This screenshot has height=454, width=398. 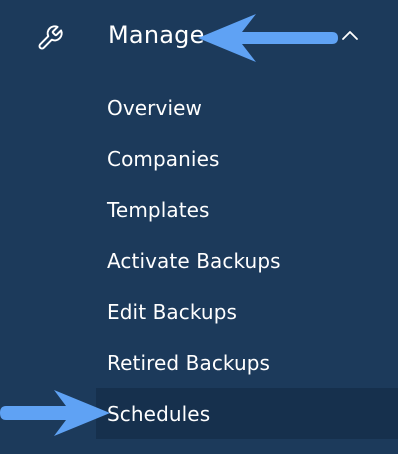 I want to click on menu-item-retired-backups: Retired Backups, so click(x=199, y=362).